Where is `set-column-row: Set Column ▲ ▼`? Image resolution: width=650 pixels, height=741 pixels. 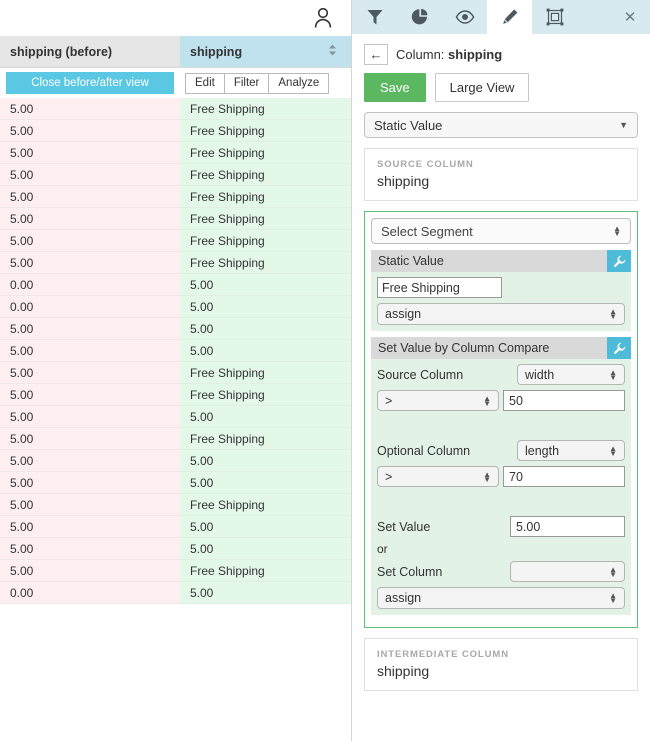
set-column-row: Set Column ▲ ▼ is located at coordinates (501, 571).